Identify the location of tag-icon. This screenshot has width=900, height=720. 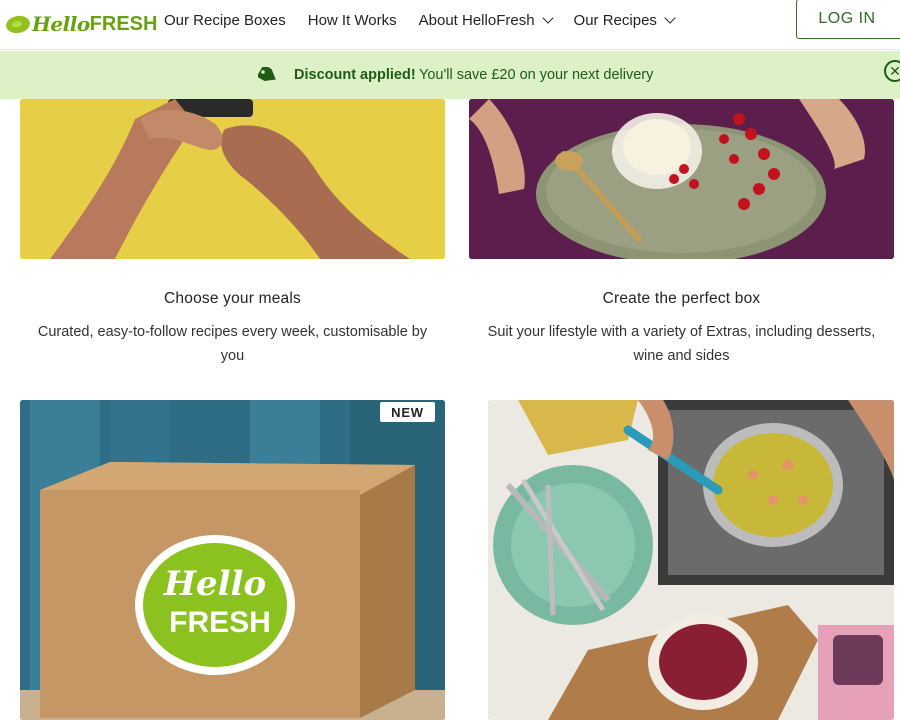
(267, 74).